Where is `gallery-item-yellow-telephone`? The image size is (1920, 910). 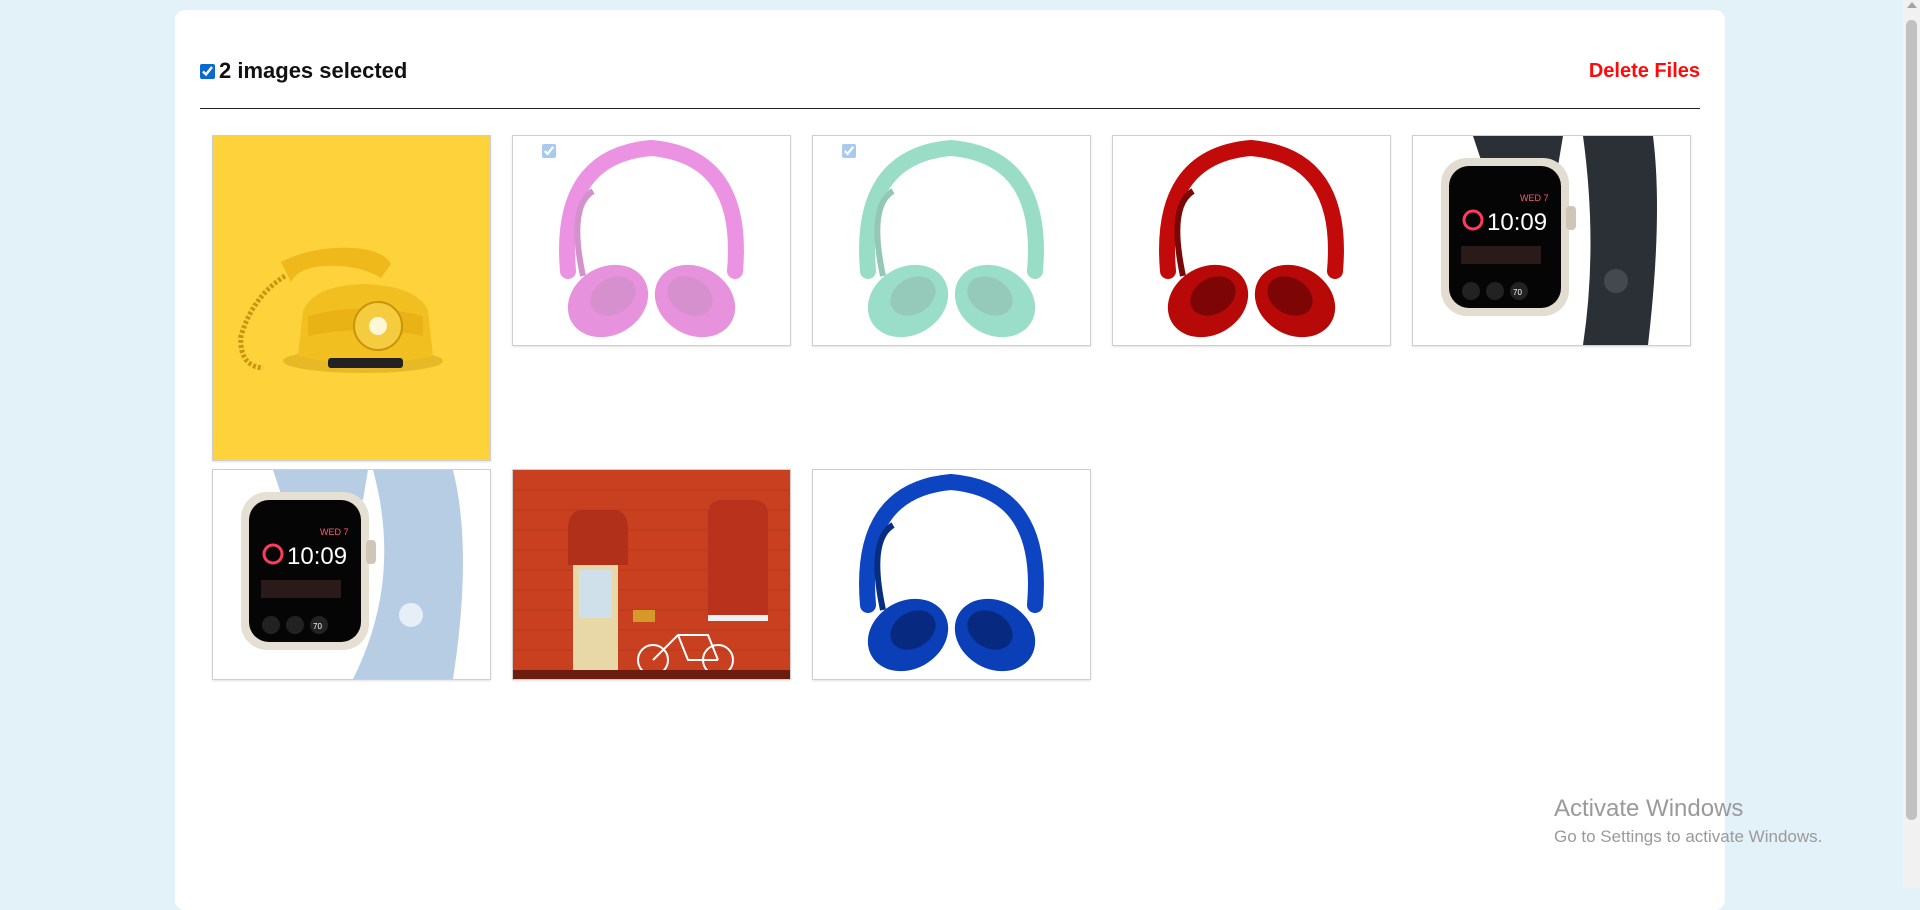
gallery-item-yellow-telephone is located at coordinates (351, 298).